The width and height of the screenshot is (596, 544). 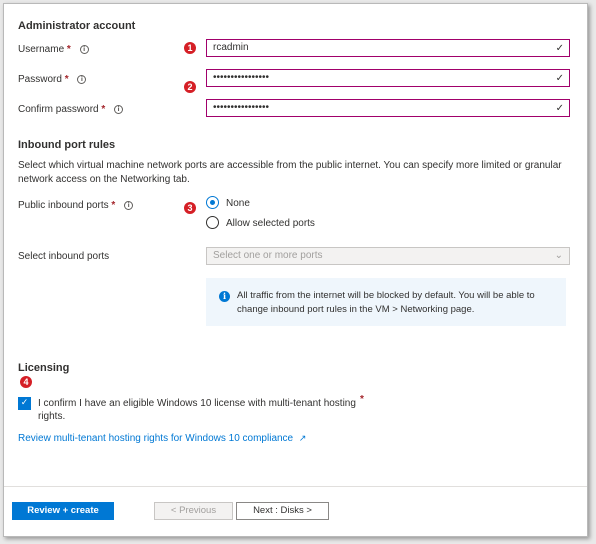 What do you see at coordinates (190, 87) in the screenshot?
I see `step-badge-2: 2` at bounding box center [190, 87].